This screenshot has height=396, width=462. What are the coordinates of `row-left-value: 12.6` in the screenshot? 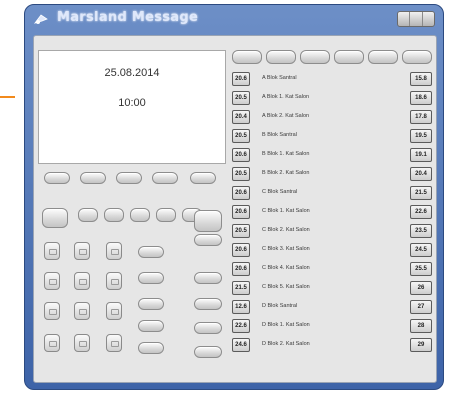 It's located at (241, 307).